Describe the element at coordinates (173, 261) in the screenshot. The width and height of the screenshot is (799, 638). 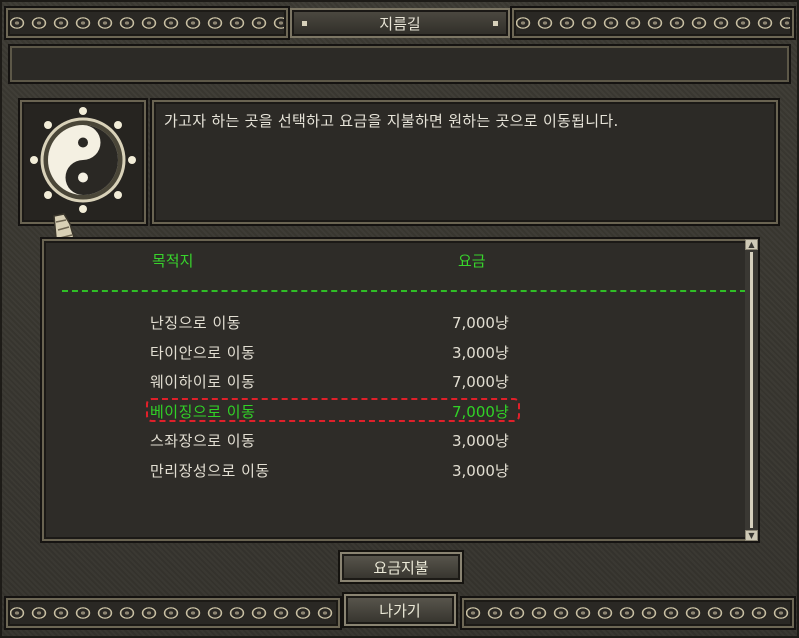
I see `destination-column-header: 목적지` at that location.